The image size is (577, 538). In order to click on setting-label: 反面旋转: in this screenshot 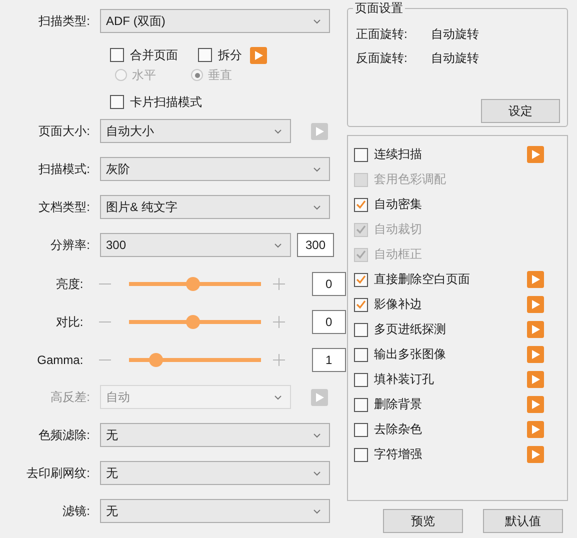, I will do `click(382, 58)`.